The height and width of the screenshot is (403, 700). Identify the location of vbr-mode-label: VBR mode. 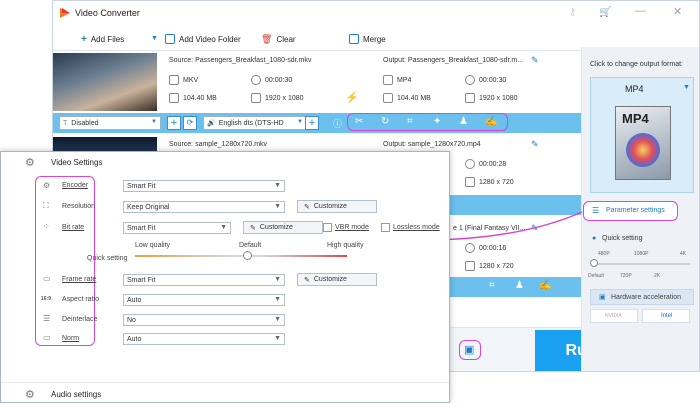
(352, 227).